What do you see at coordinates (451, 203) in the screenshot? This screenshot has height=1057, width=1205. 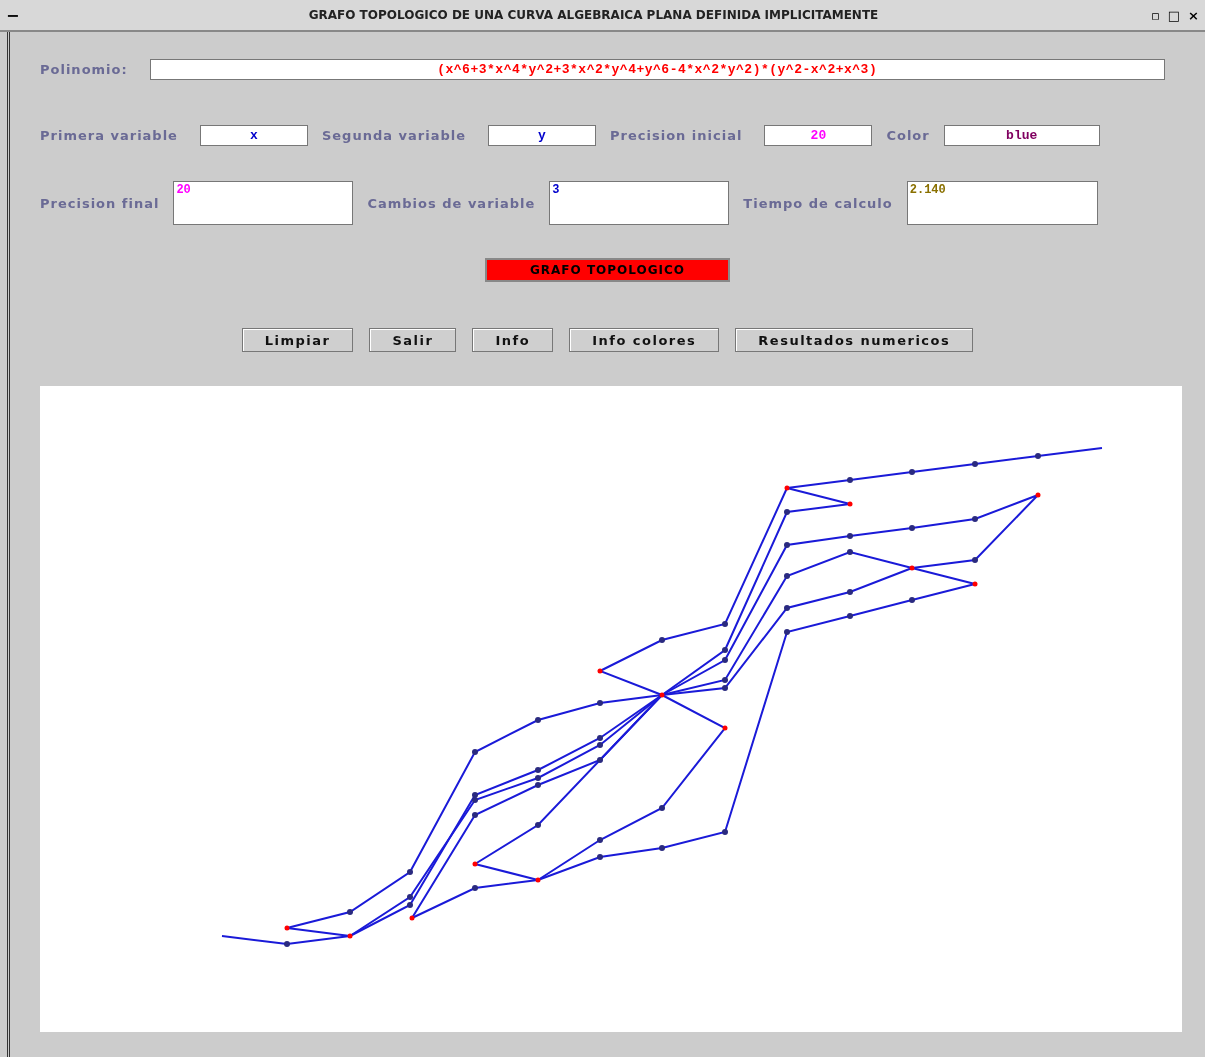 I see `field-label: Cambios de variable` at bounding box center [451, 203].